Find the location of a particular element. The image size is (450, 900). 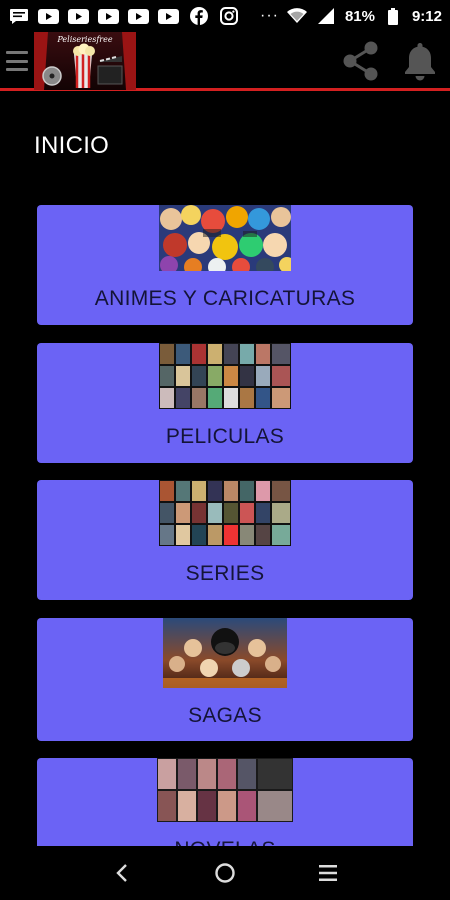

recent-apps-icon is located at coordinates (328, 873).